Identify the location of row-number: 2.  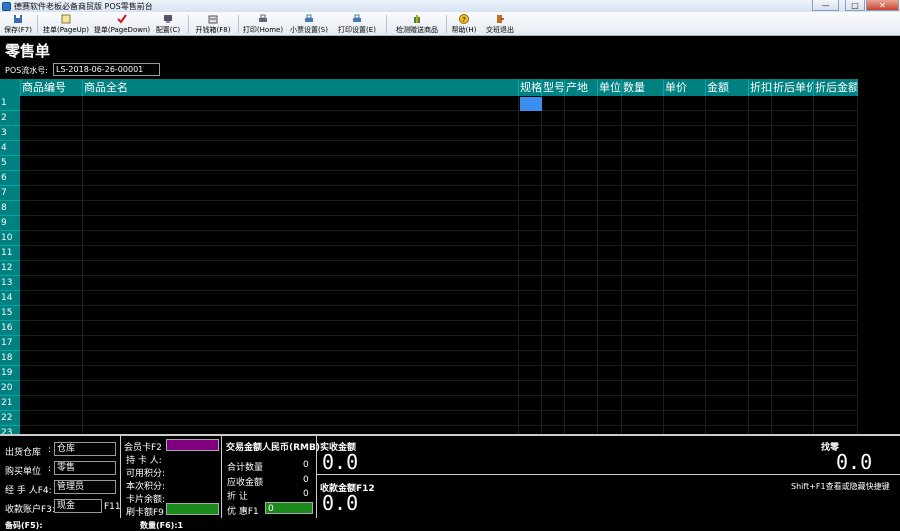
(10, 118).